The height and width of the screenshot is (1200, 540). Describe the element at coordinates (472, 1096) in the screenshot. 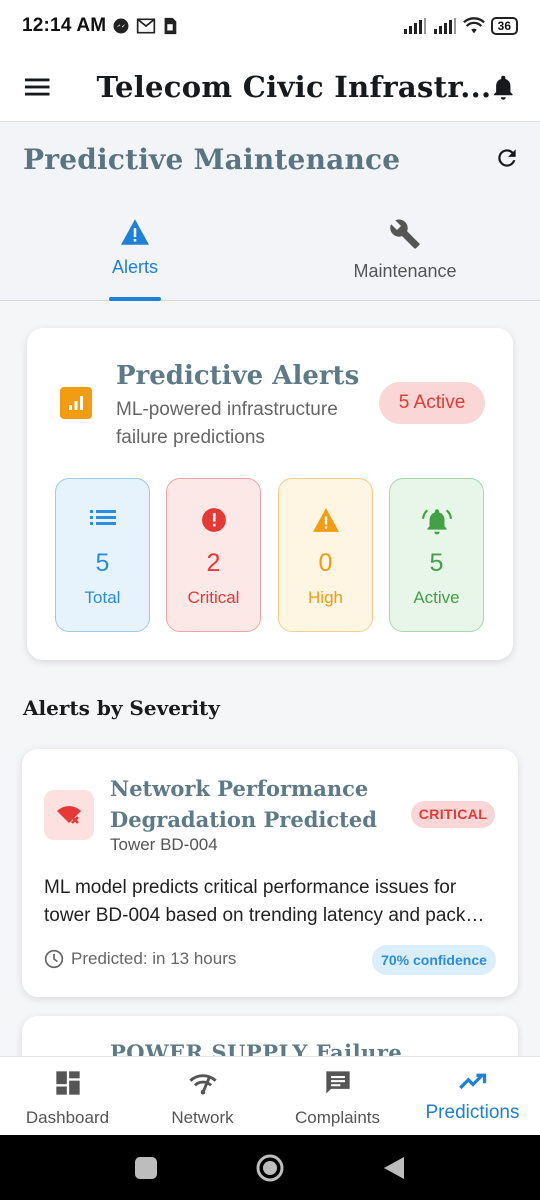

I see `nav-predictions: Predictions` at that location.